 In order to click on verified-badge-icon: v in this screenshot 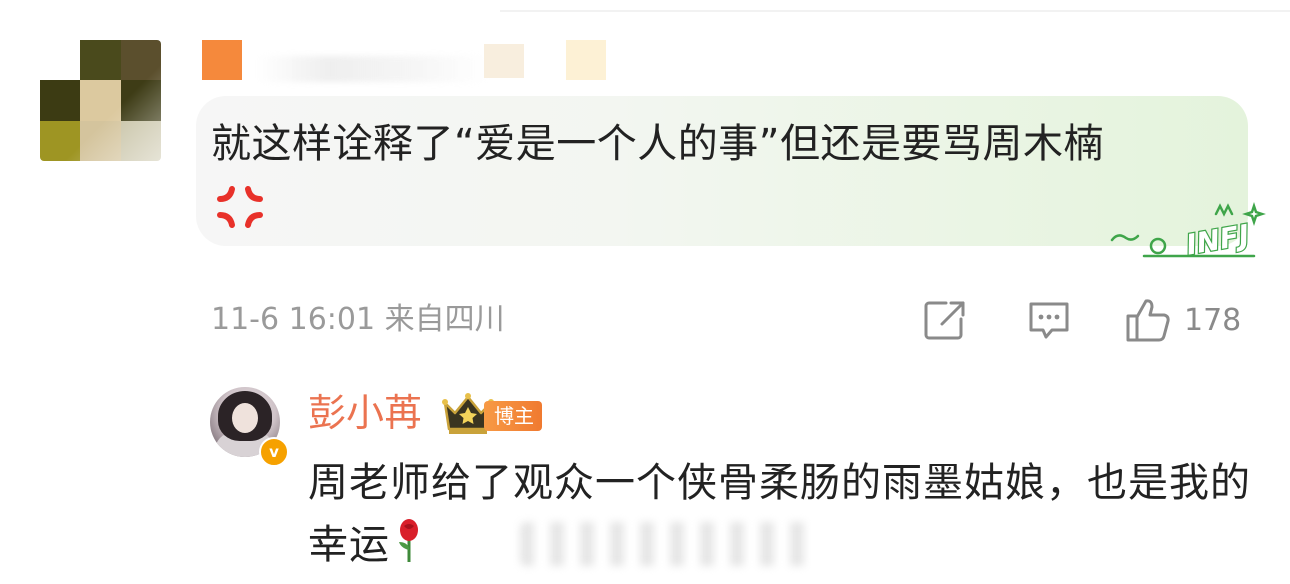, I will do `click(274, 452)`.